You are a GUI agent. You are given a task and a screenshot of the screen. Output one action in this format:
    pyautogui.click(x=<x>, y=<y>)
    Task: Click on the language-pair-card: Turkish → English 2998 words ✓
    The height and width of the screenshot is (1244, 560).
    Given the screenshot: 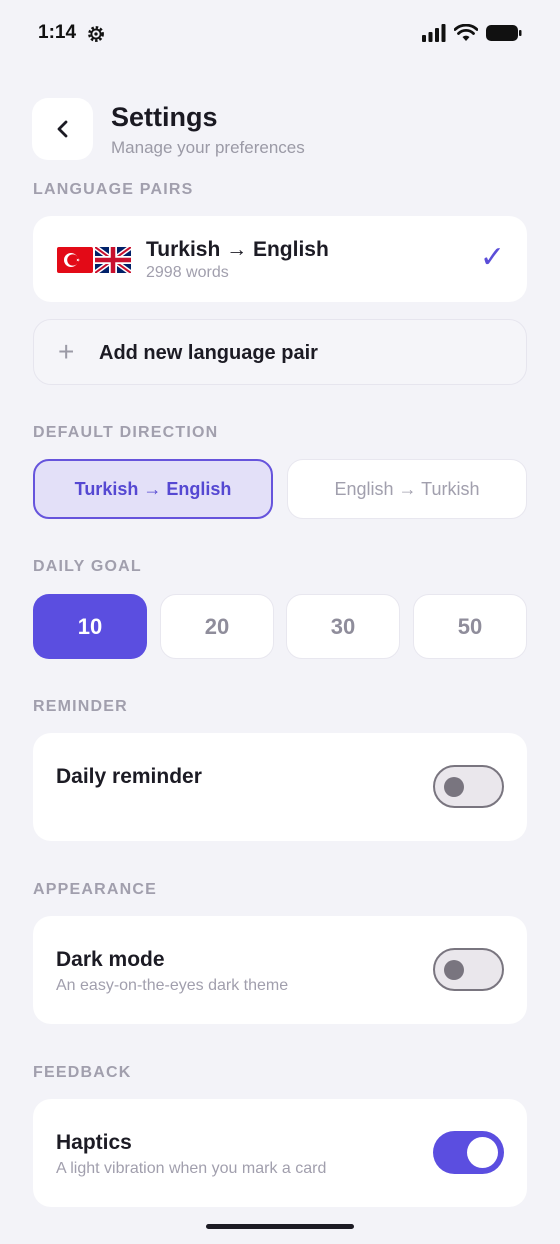 What is the action you would take?
    pyautogui.click(x=280, y=259)
    